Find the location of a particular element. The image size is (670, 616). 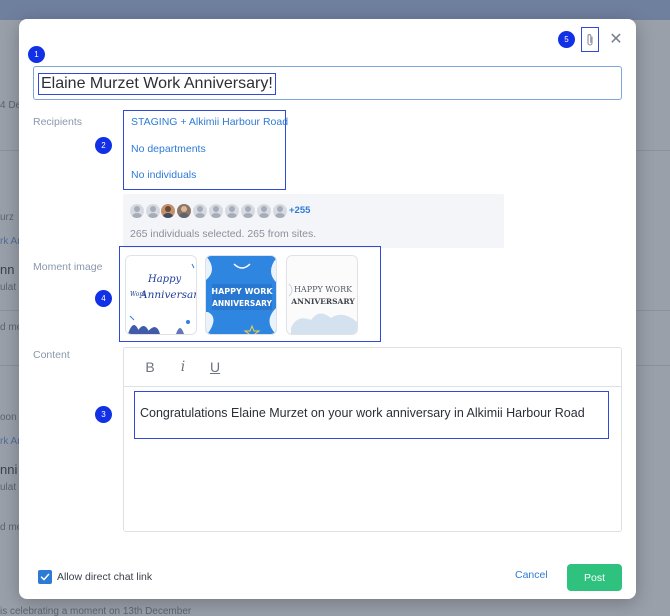

background-text: oon is located at coordinates (8, 417).